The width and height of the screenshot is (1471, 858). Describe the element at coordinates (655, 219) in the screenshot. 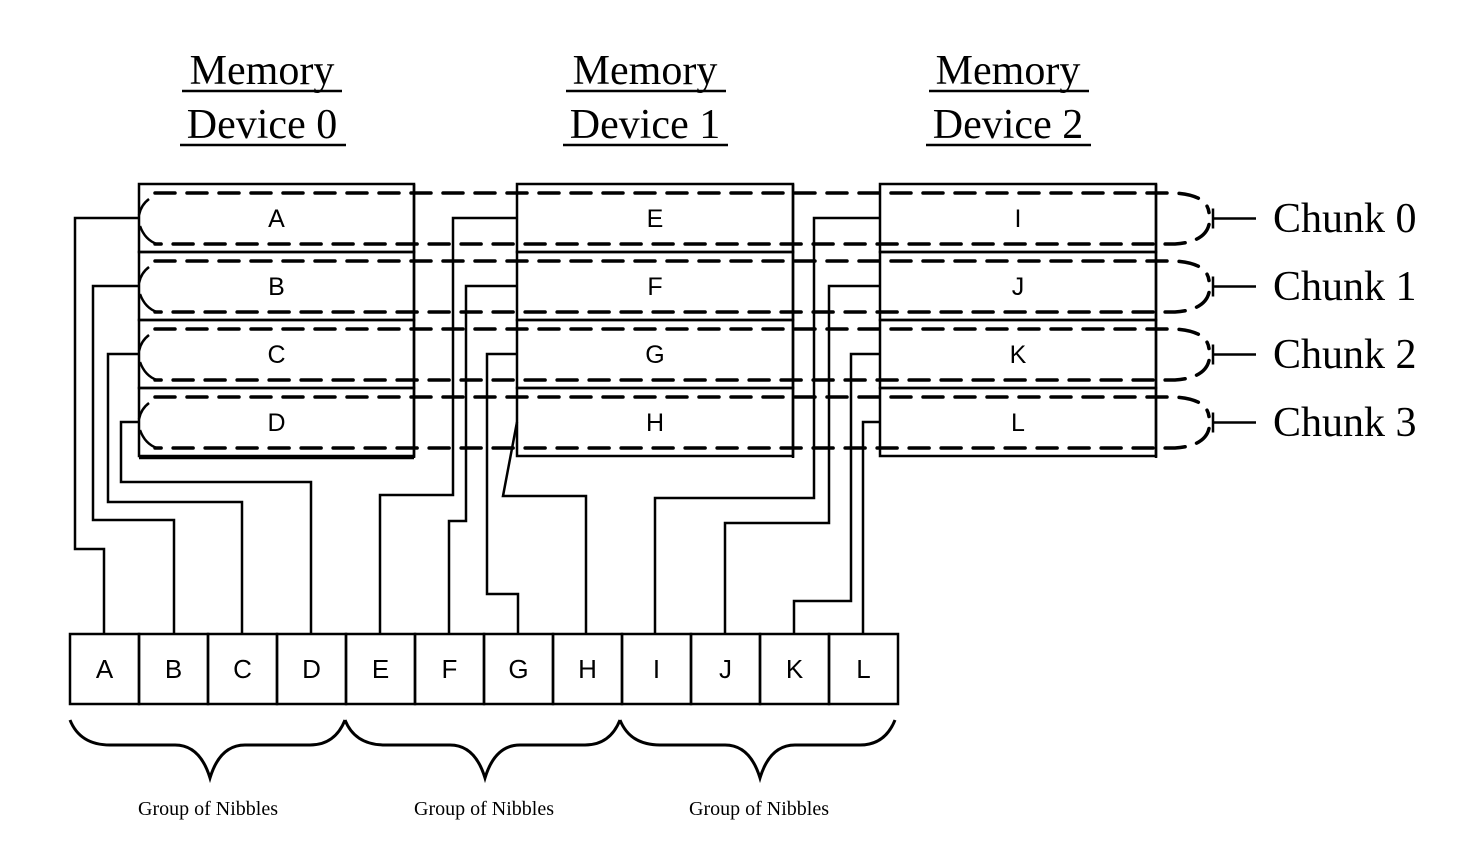

I see `device-cell-label: E` at that location.